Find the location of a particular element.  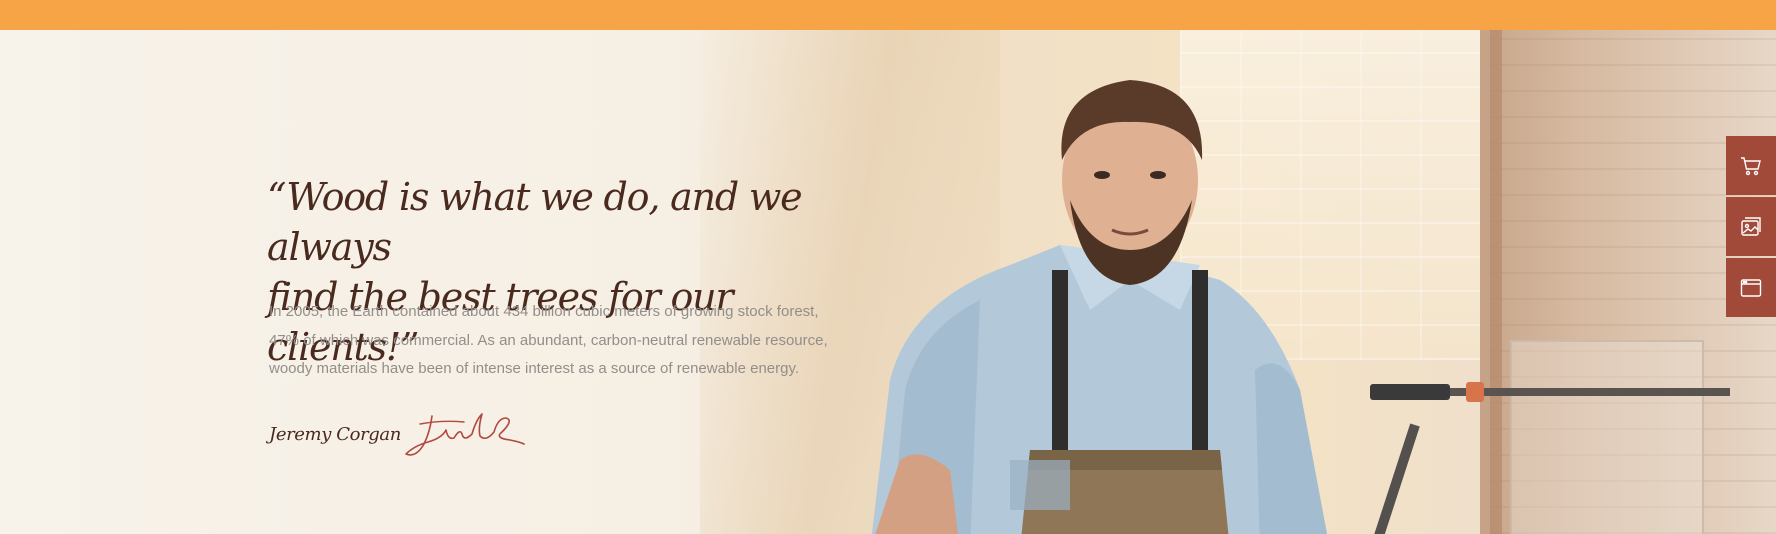

side-toolbar is located at coordinates (1751, 226).